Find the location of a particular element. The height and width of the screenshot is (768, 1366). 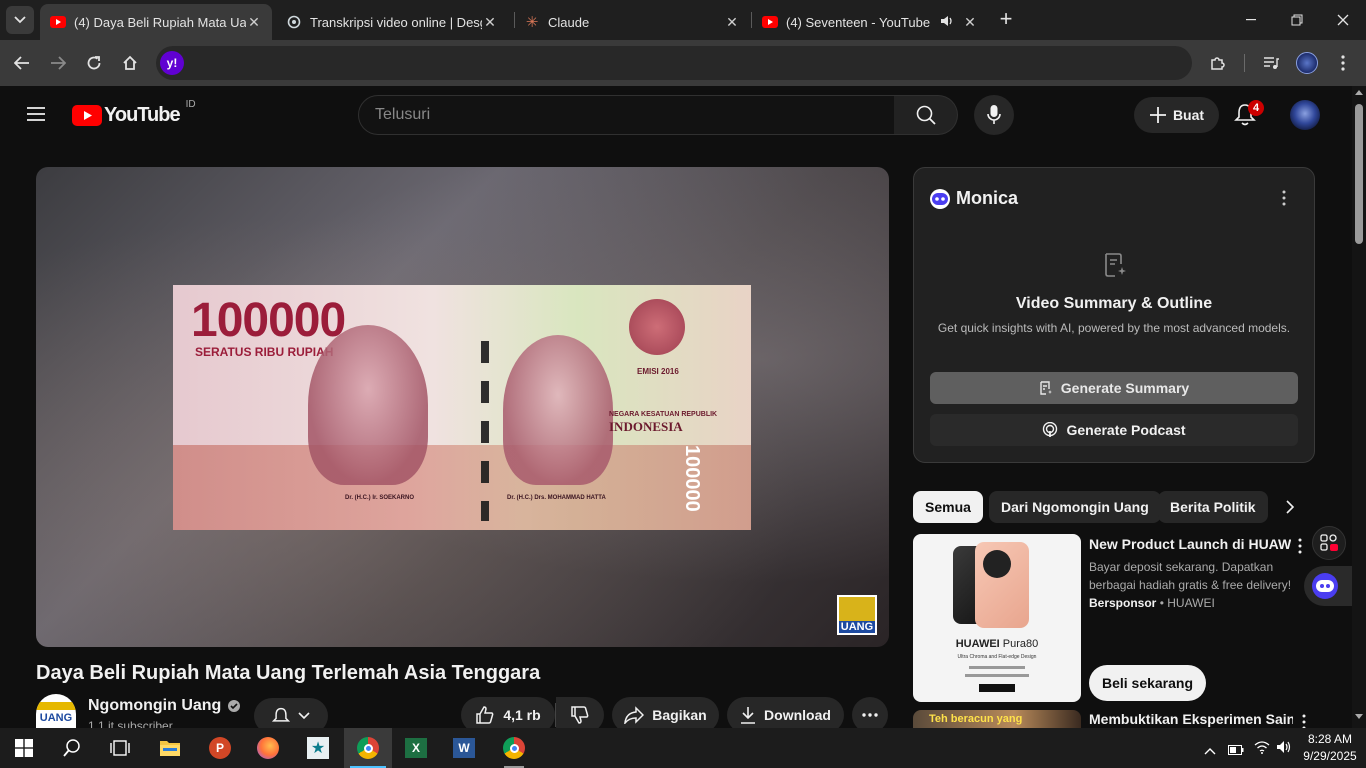

tab-seventeen: (4) Seventeen - YouTube ✕ is located at coordinates (870, 22).